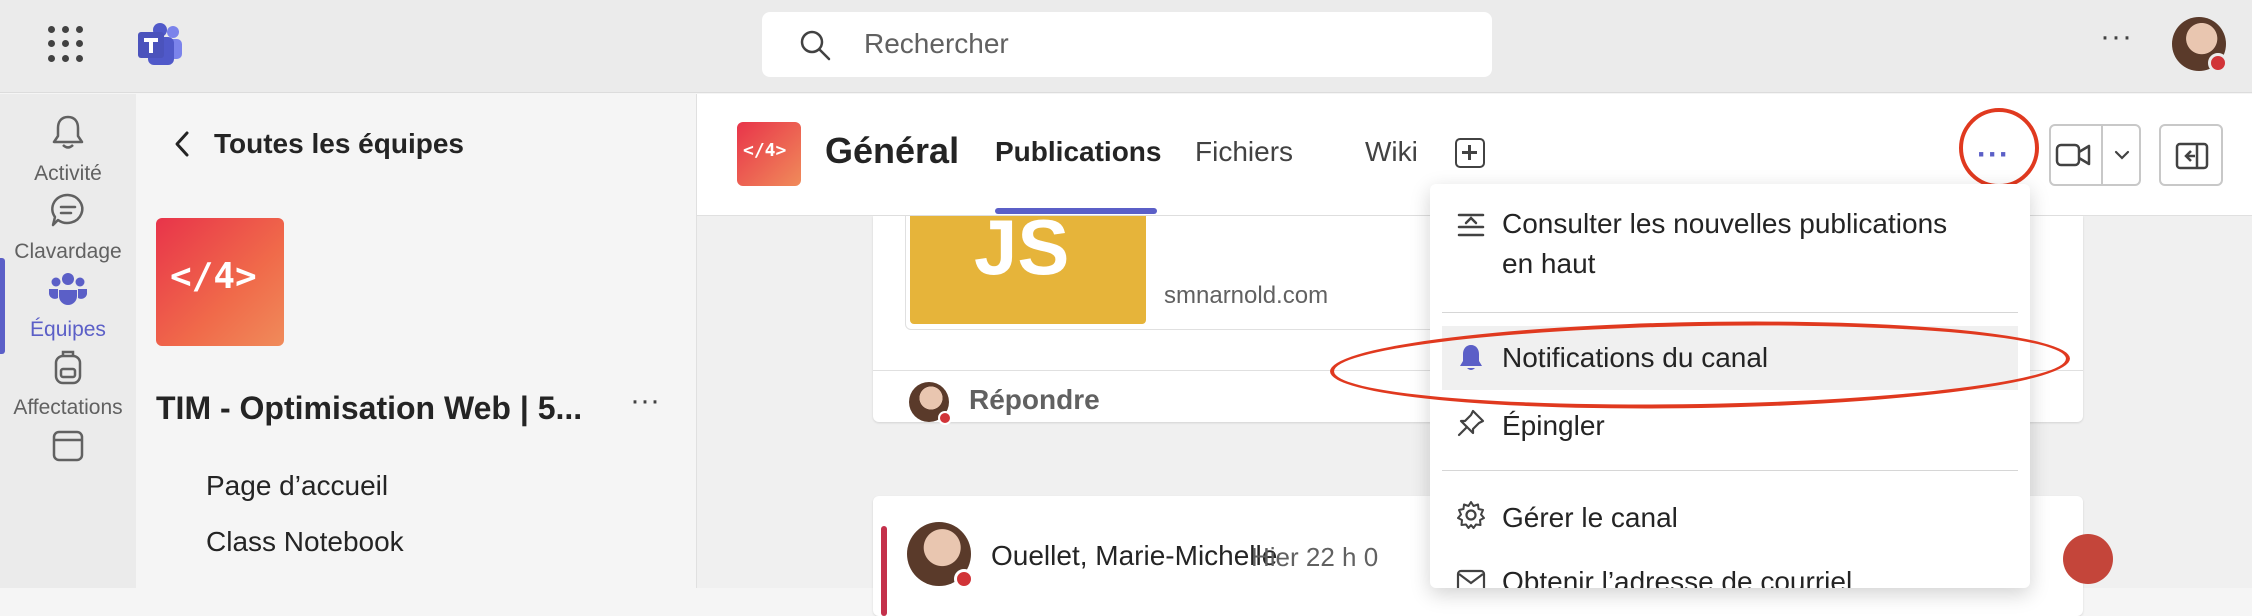  What do you see at coordinates (68, 132) in the screenshot?
I see `bell-icon` at bounding box center [68, 132].